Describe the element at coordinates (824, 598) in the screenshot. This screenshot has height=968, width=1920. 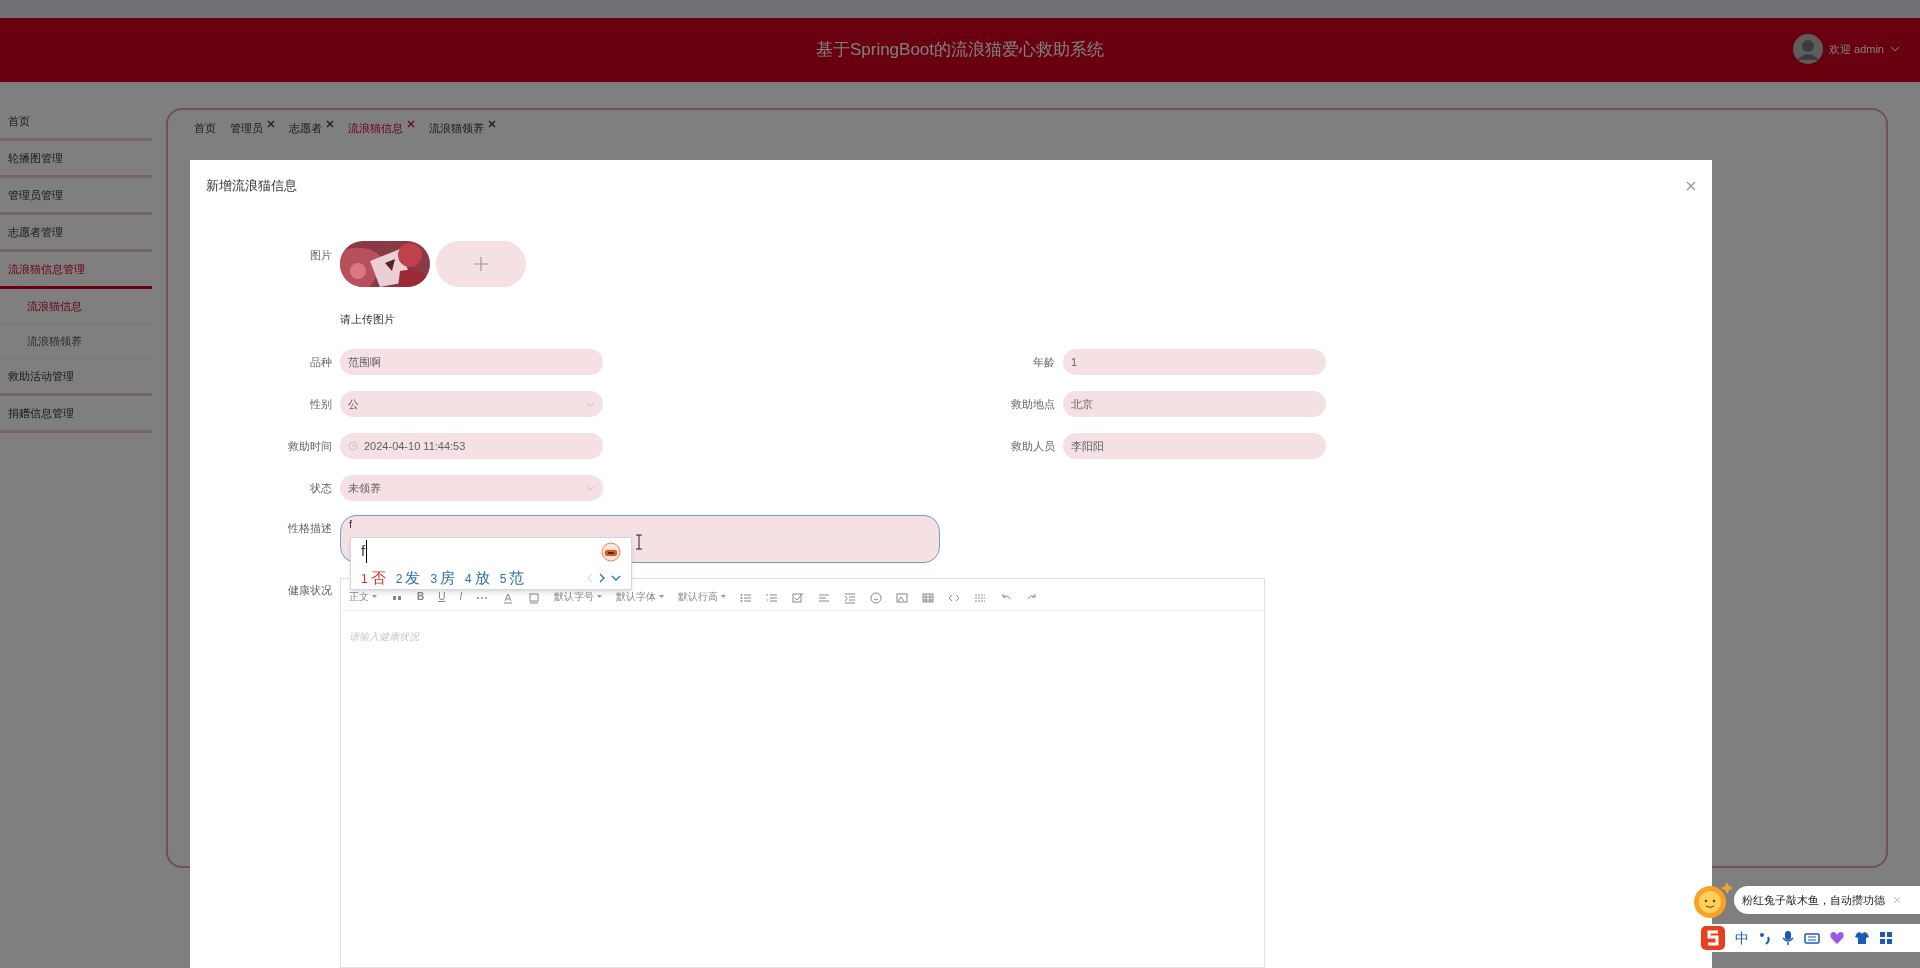
I see `align-icon` at that location.